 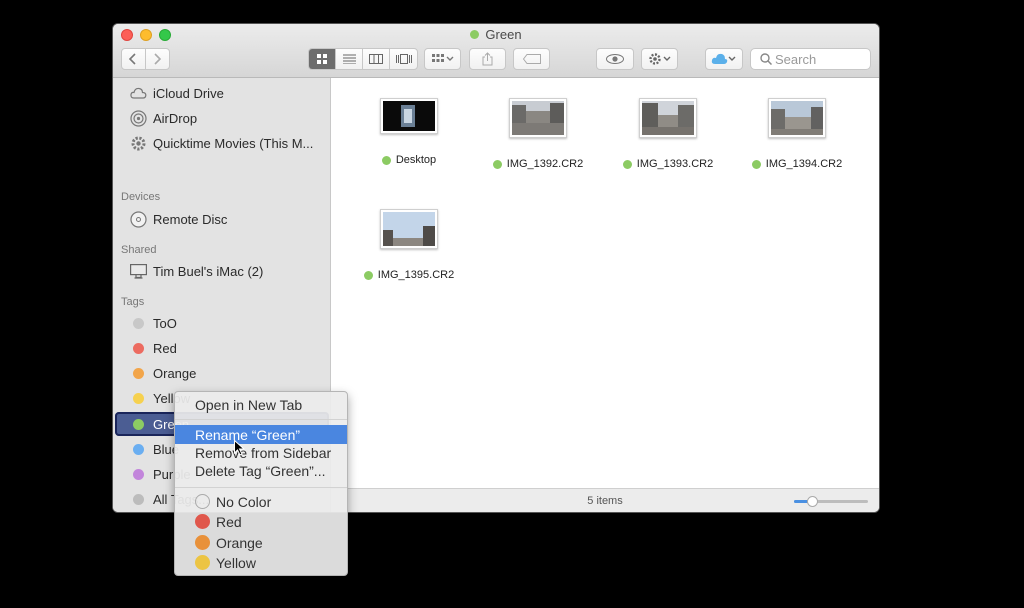 I want to click on back-button, so click(x=134, y=59).